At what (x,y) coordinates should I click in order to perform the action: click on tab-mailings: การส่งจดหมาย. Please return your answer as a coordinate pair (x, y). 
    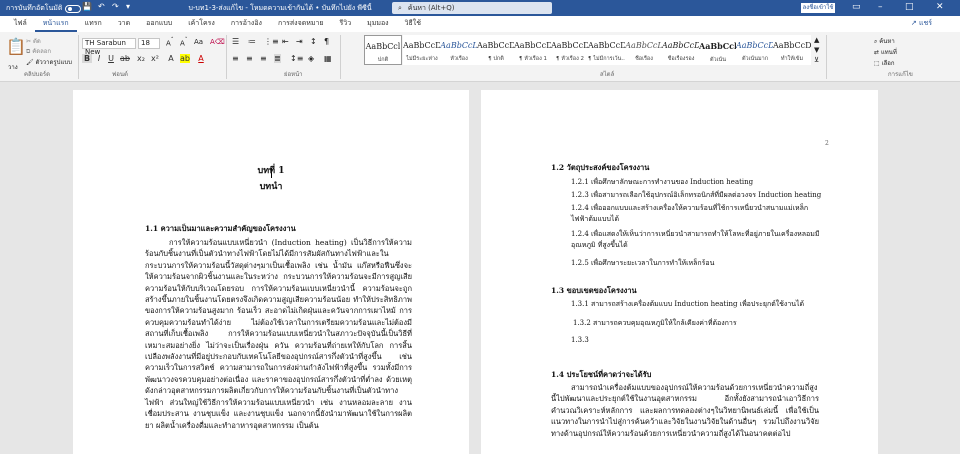
    Looking at the image, I should click on (301, 25).